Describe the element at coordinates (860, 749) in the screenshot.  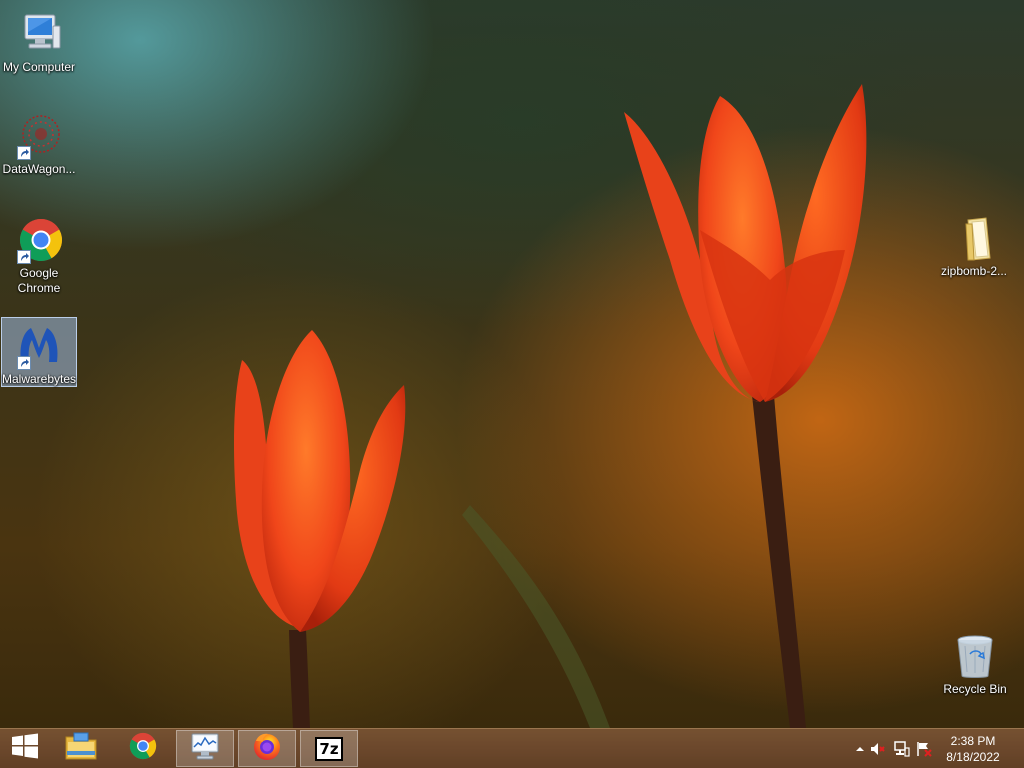
I see `show-hidden-icons-arrow` at that location.